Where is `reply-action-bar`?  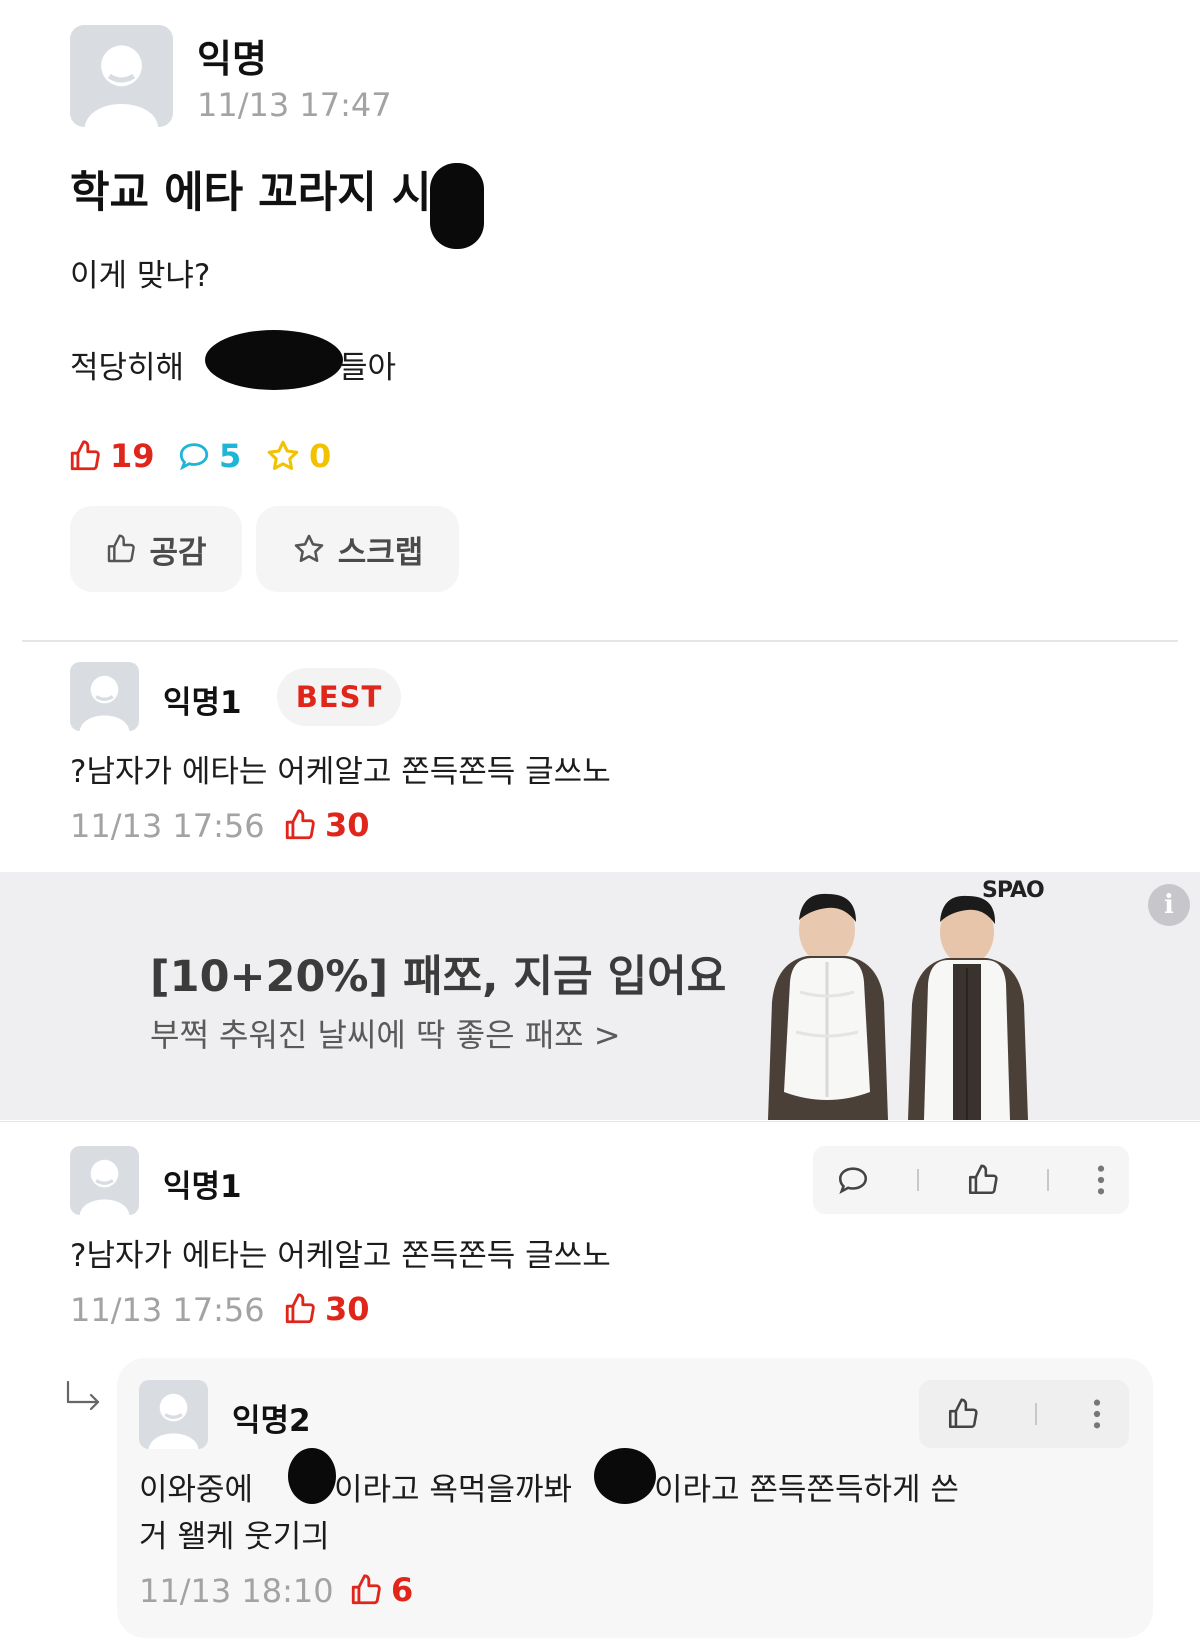
reply-action-bar is located at coordinates (1024, 1414).